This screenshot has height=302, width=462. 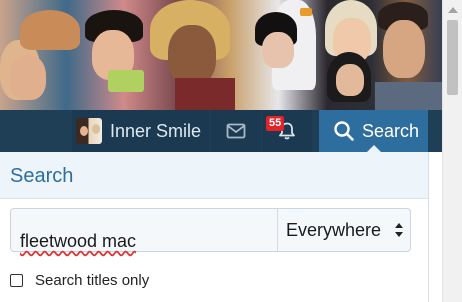 I want to click on scrollbar-thumb, so click(x=452, y=57).